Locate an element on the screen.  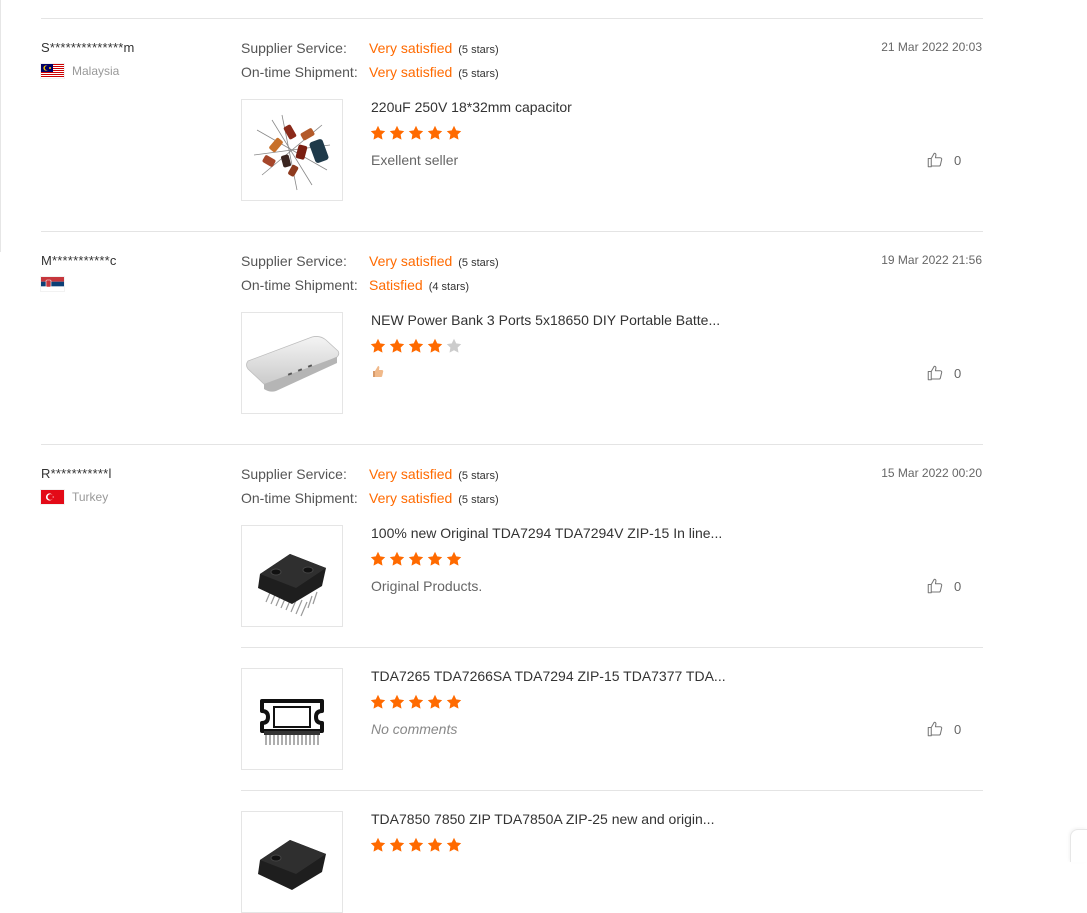
power-bank-icon is located at coordinates (293, 364).